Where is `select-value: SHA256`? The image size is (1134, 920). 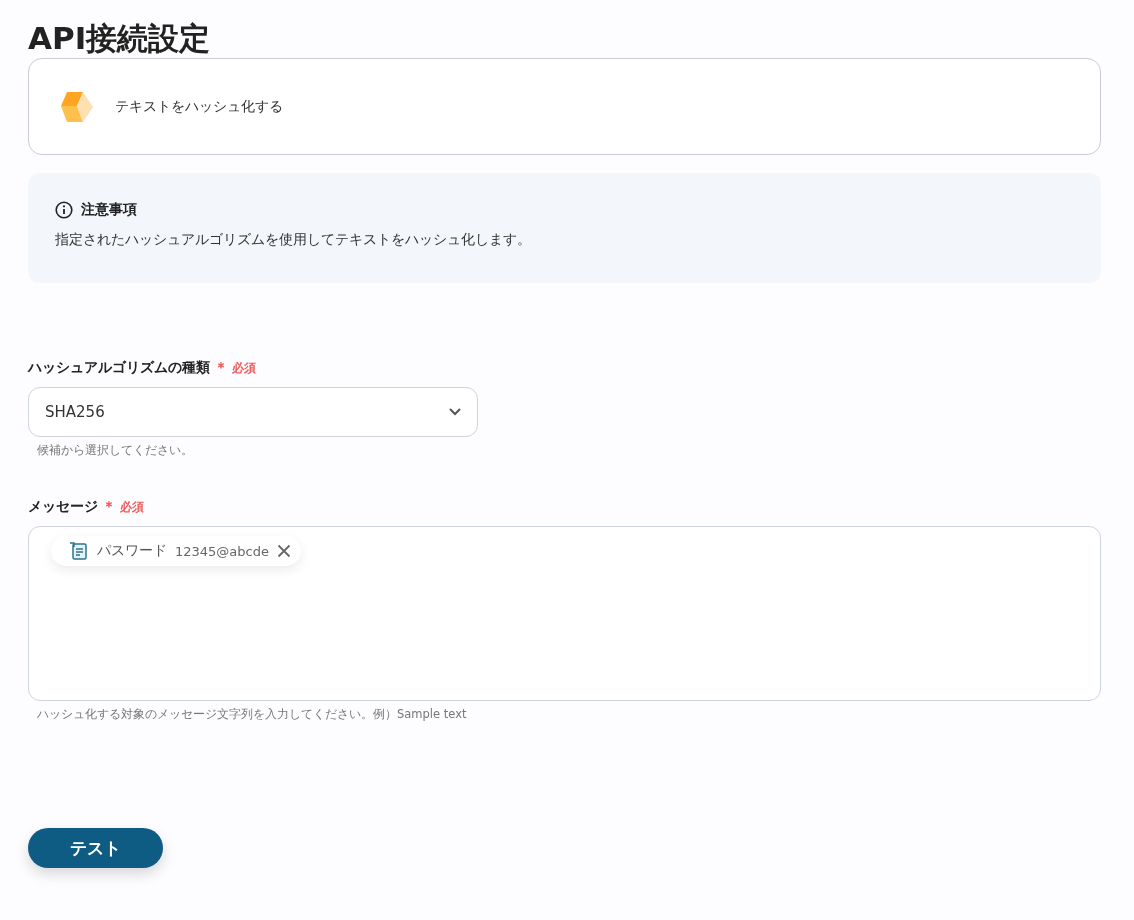 select-value: SHA256 is located at coordinates (75, 412).